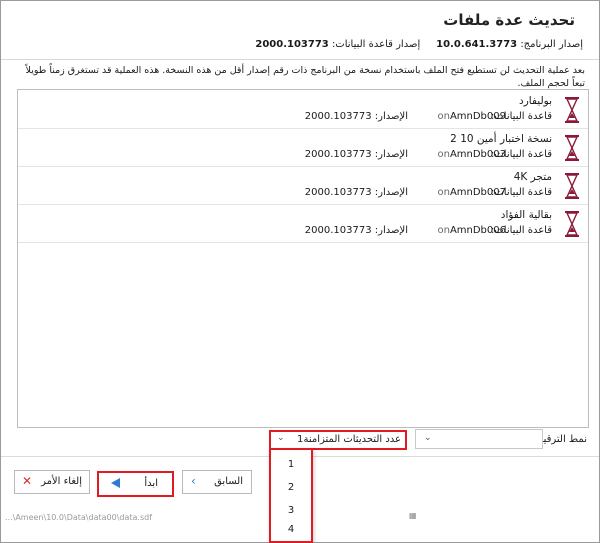 The width and height of the screenshot is (600, 543). I want to click on dropdown-option: 1, so click(291, 465).